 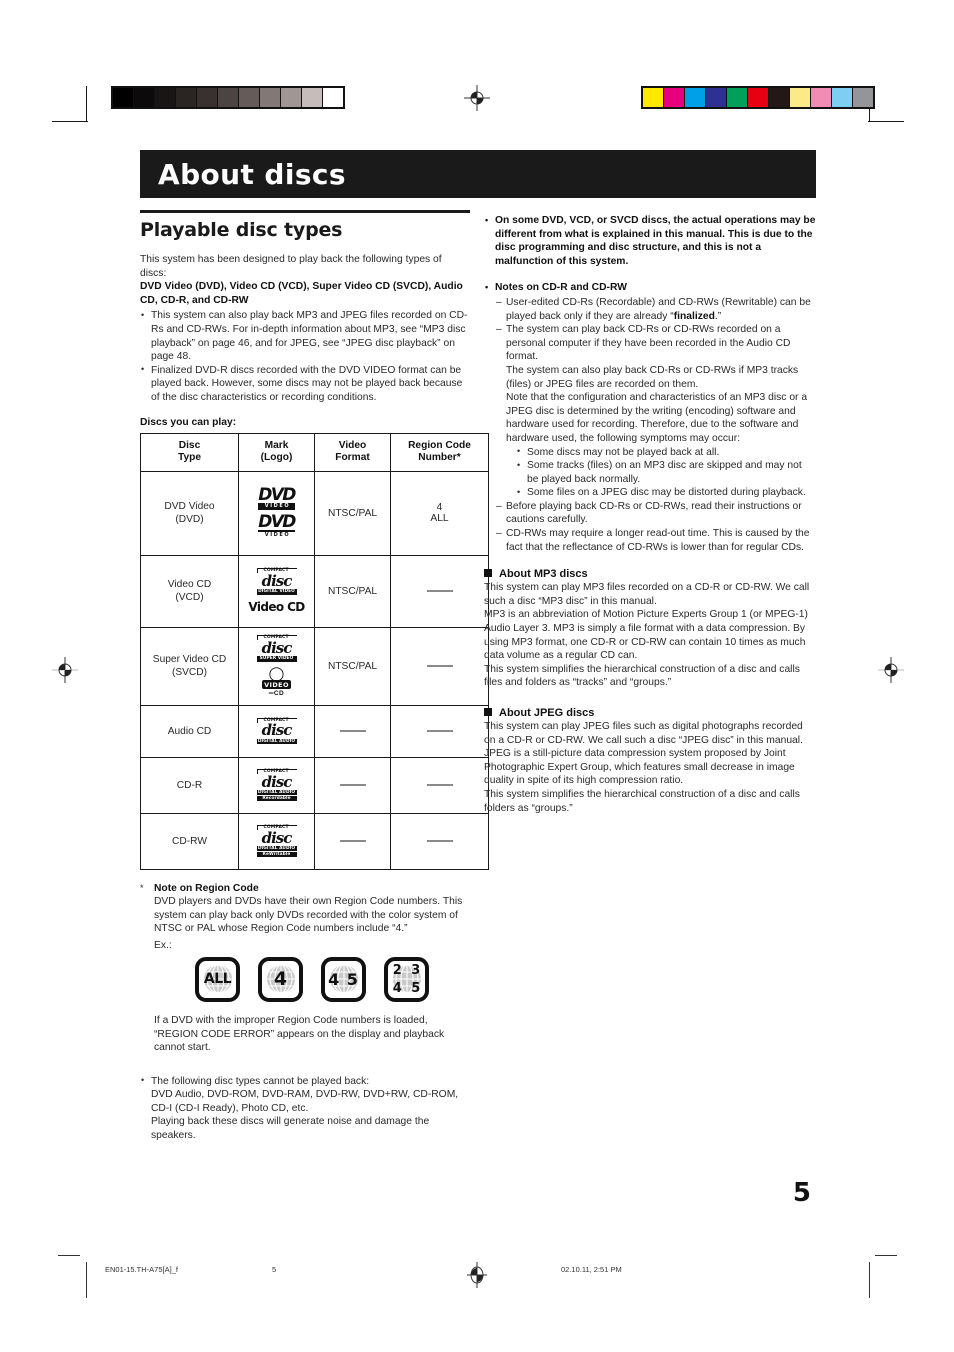 I want to click on note-emphasis: finalized, so click(x=694, y=316).